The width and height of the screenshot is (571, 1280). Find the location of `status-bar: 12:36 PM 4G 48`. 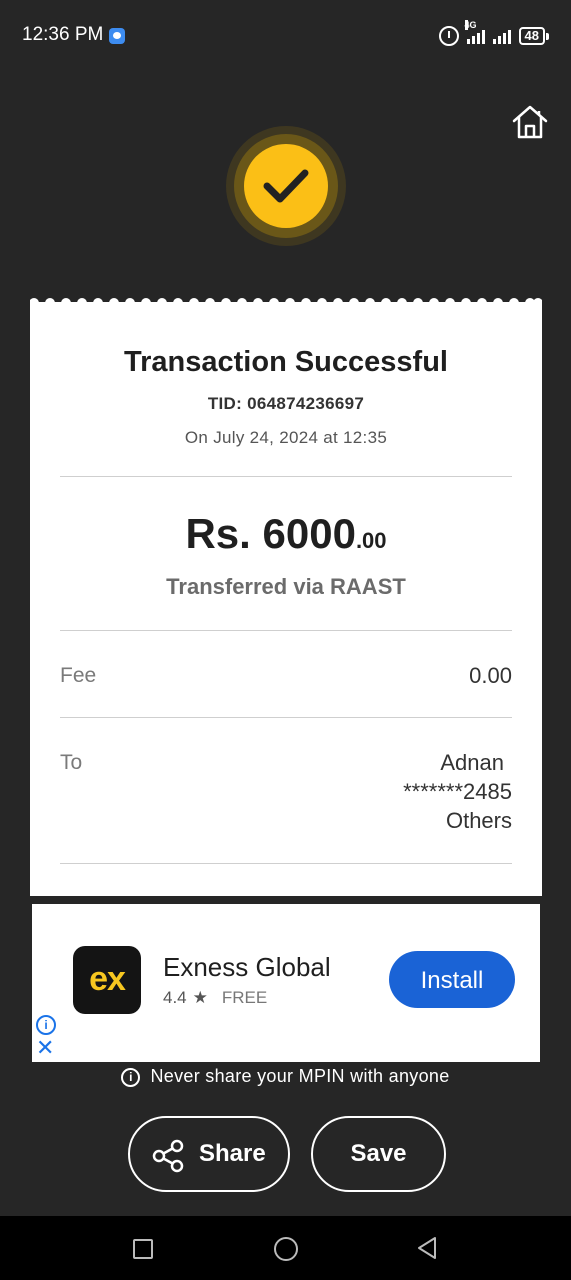

status-bar: 12:36 PM 4G 48 is located at coordinates (285, 36).